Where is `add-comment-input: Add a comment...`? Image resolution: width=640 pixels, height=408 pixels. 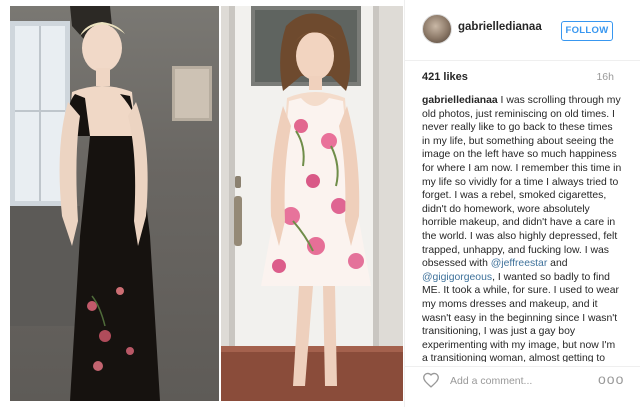
add-comment-input: Add a comment... is located at coordinates (491, 381).